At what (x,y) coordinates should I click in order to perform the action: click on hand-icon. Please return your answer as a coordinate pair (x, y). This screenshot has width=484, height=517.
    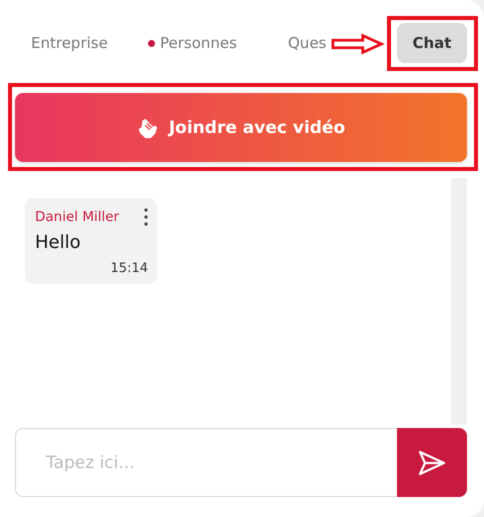
    Looking at the image, I should click on (147, 127).